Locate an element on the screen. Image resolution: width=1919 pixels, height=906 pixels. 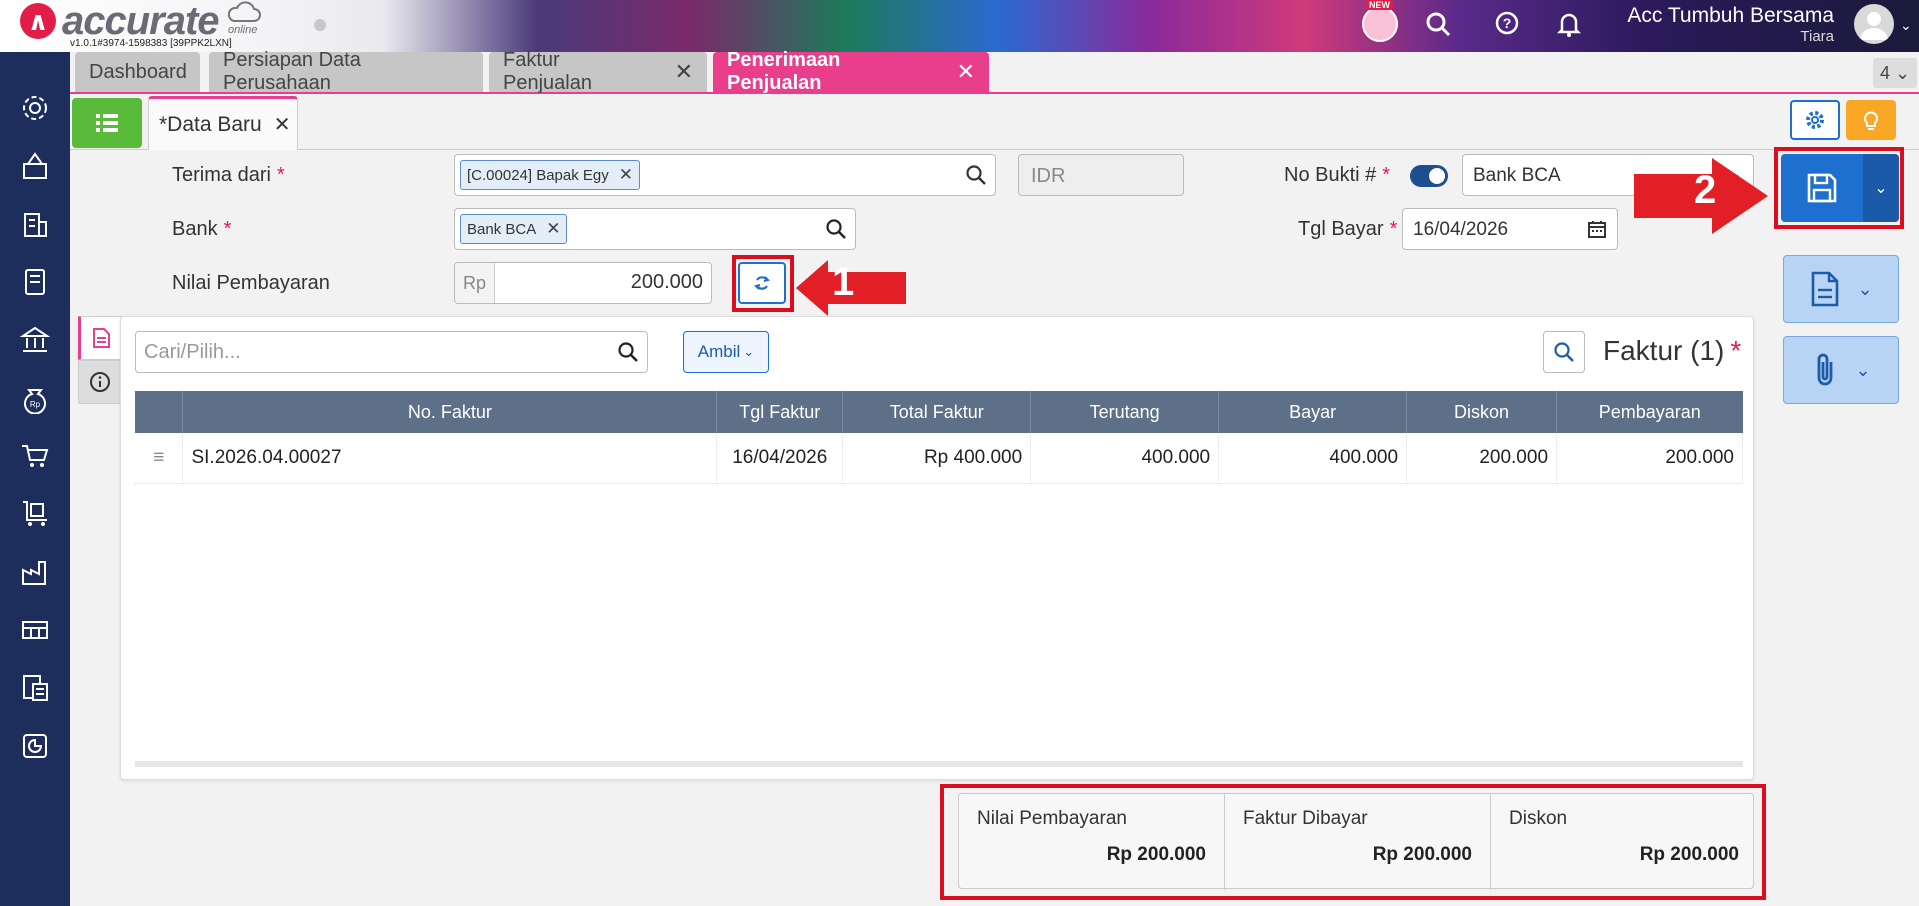
tab-data-baru: *Data Baru ✕ is located at coordinates (223, 123).